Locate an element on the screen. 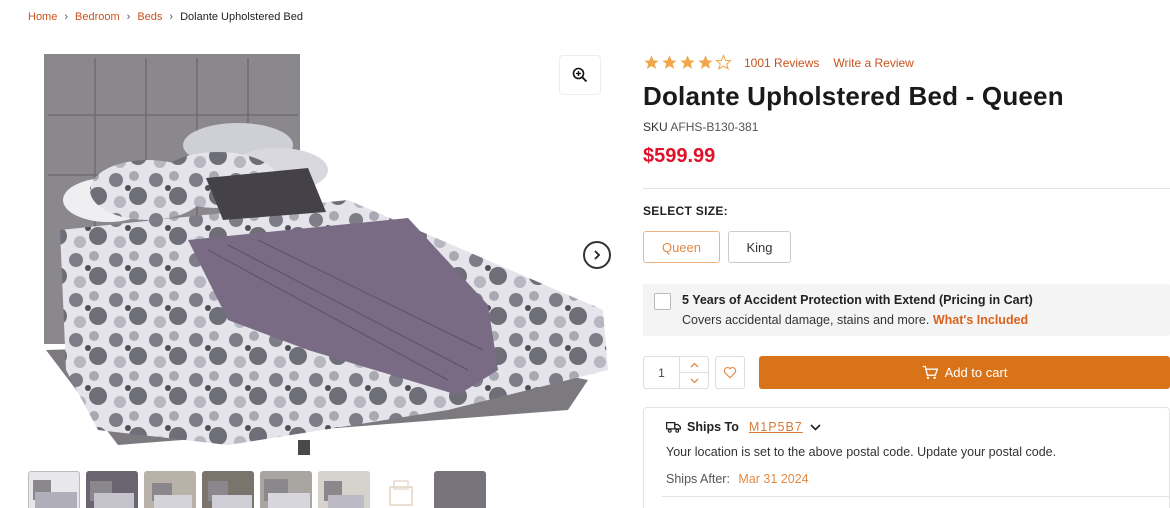 The width and height of the screenshot is (1170, 508). star-empty-icon is located at coordinates (723, 62).